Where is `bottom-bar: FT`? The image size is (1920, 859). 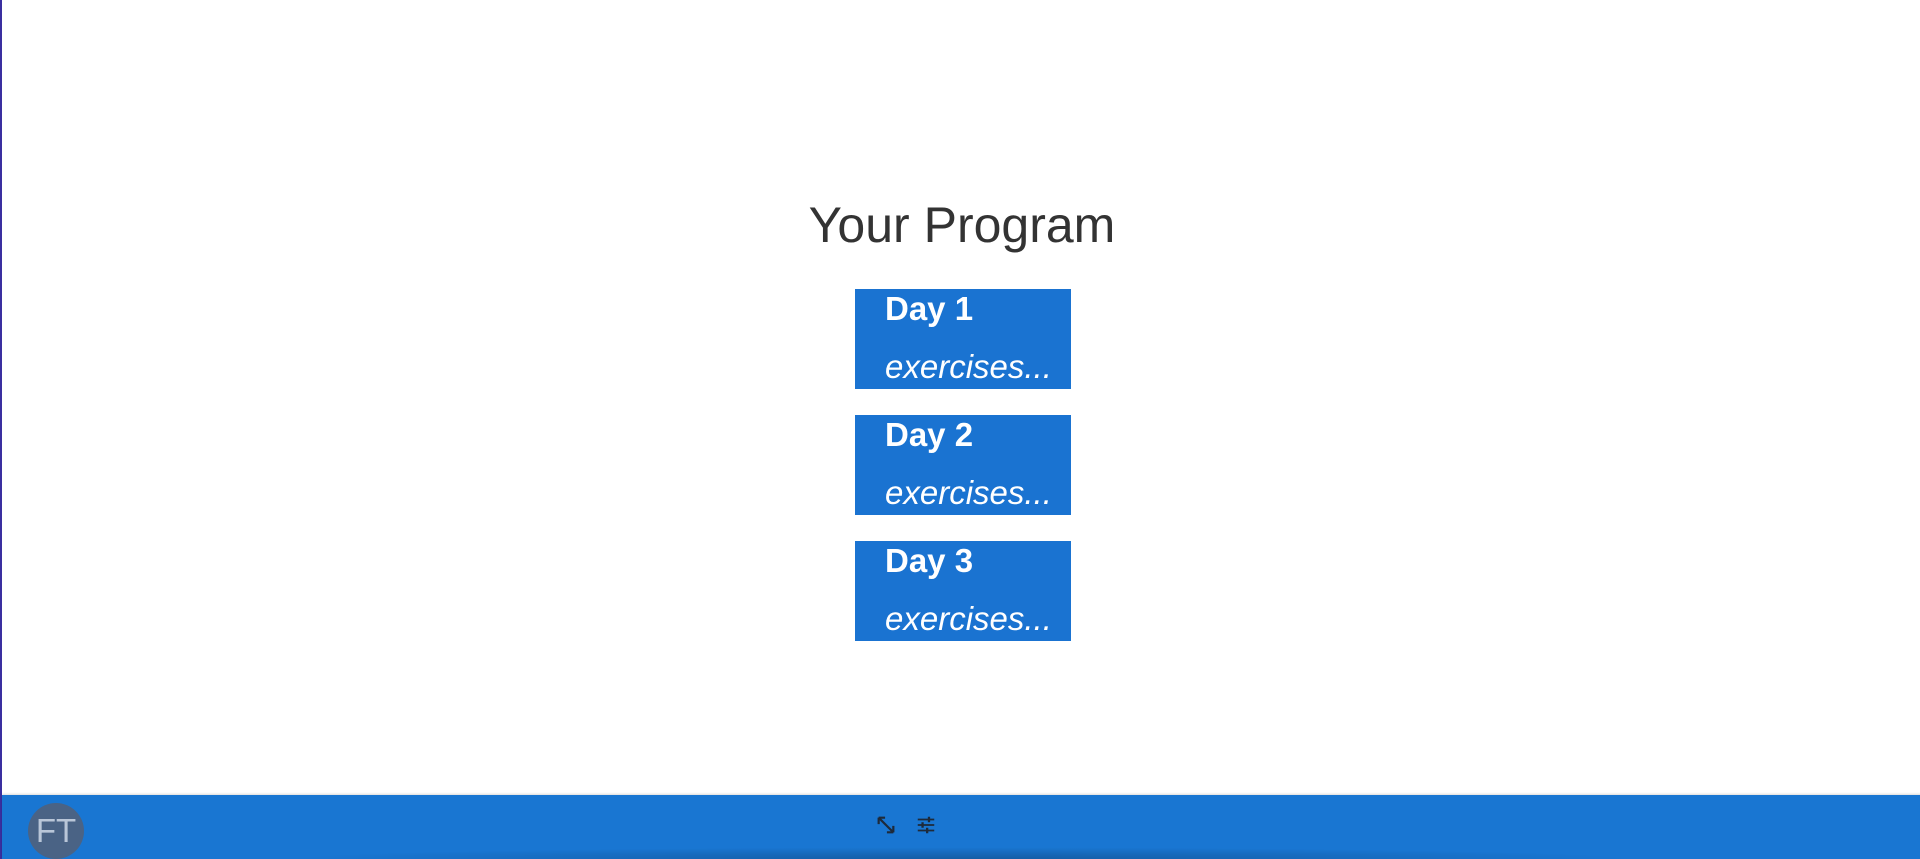 bottom-bar: FT is located at coordinates (961, 827).